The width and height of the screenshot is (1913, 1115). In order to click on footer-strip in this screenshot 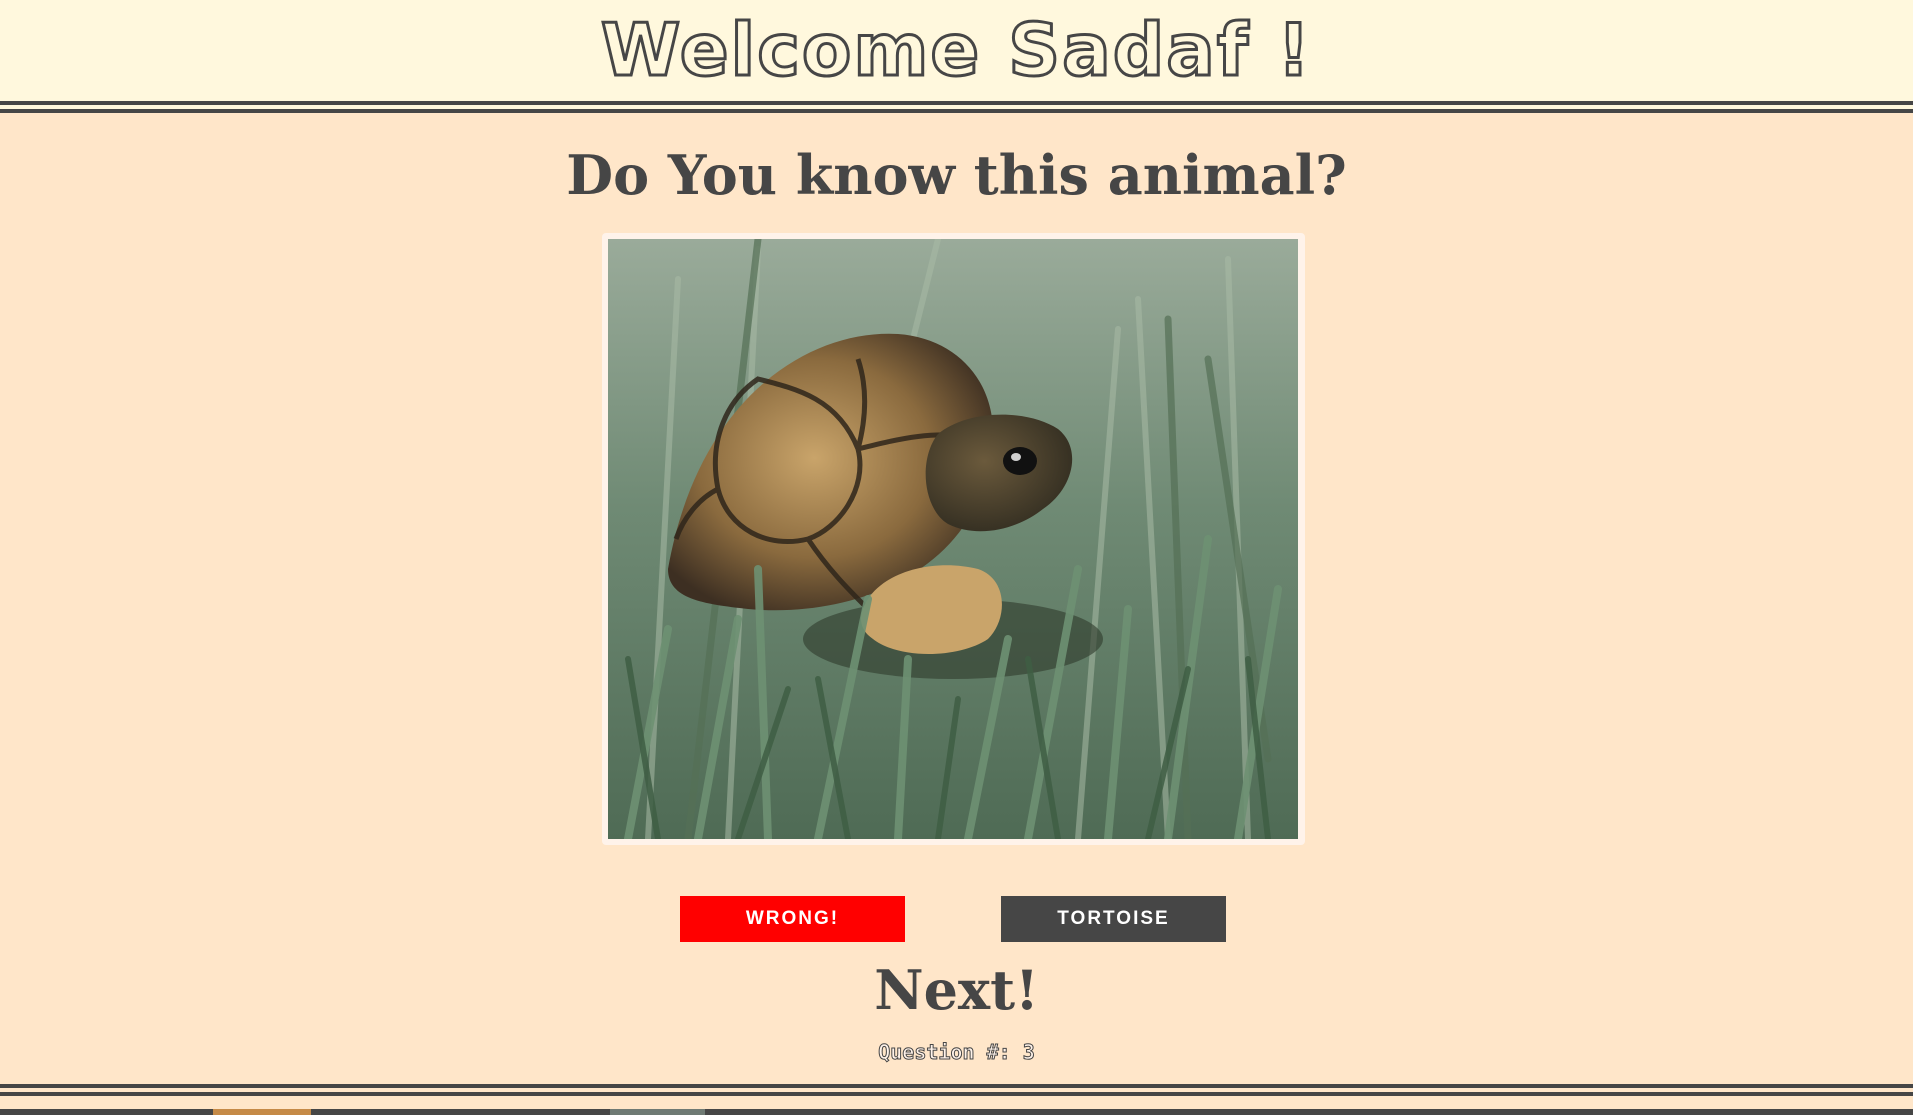, I will do `click(956, 1112)`.